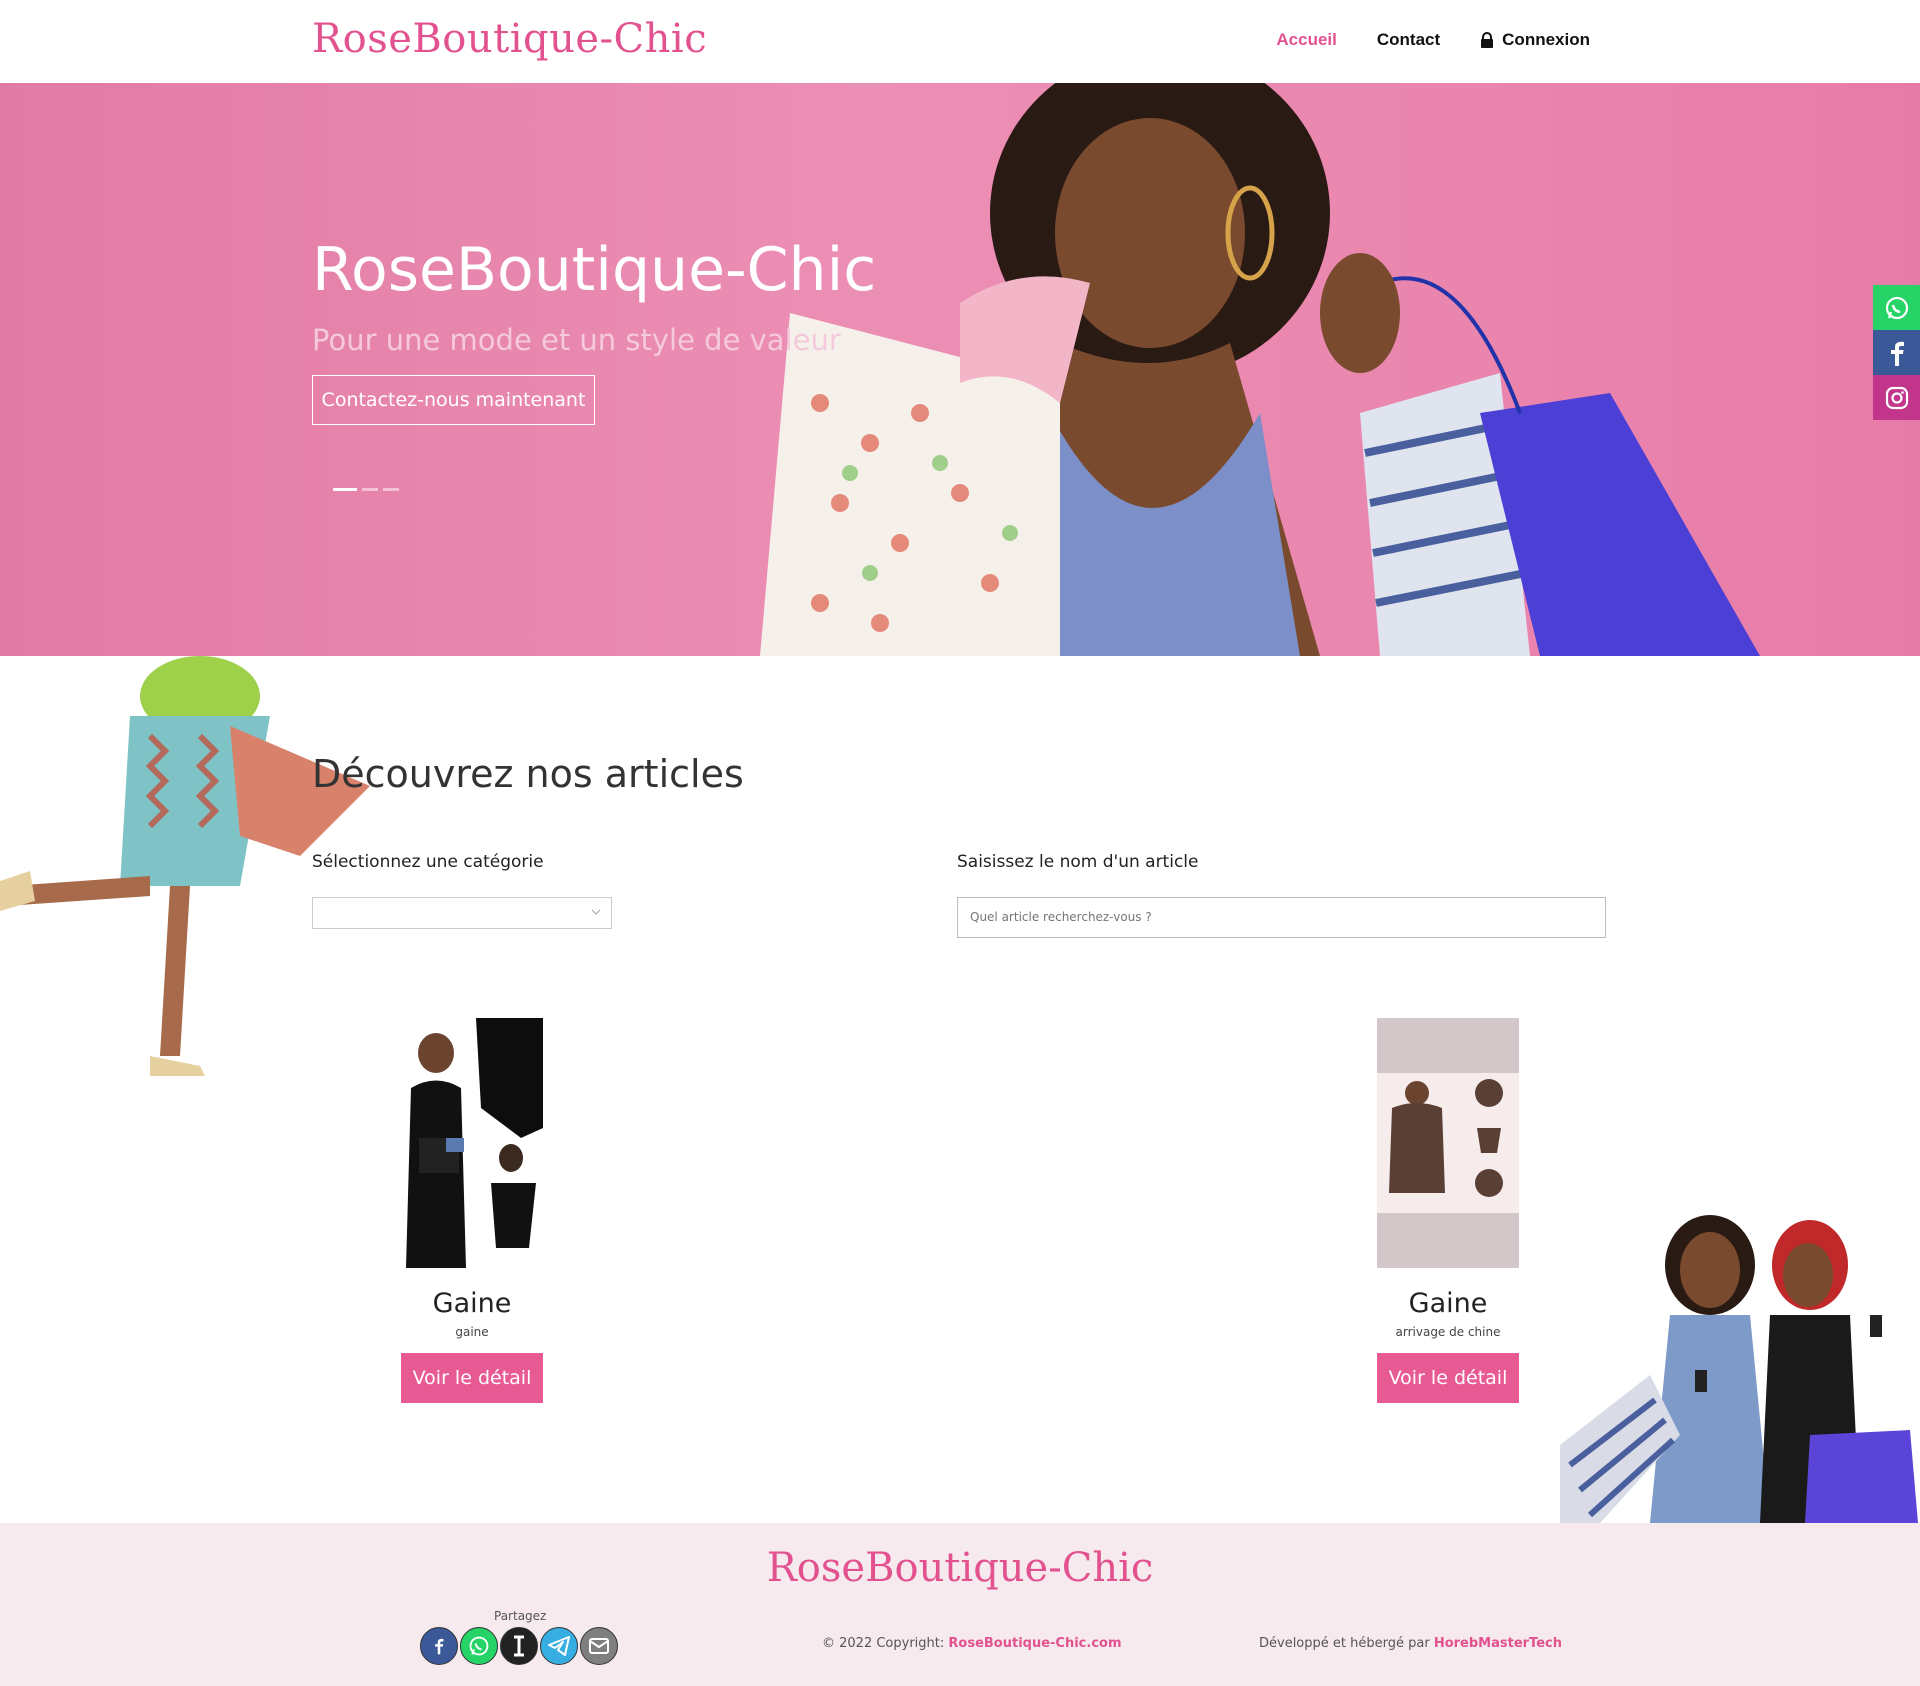 Image resolution: width=1920 pixels, height=1686 pixels. Describe the element at coordinates (428, 862) in the screenshot. I see `category-label: Sélectionnez une catégorie` at that location.